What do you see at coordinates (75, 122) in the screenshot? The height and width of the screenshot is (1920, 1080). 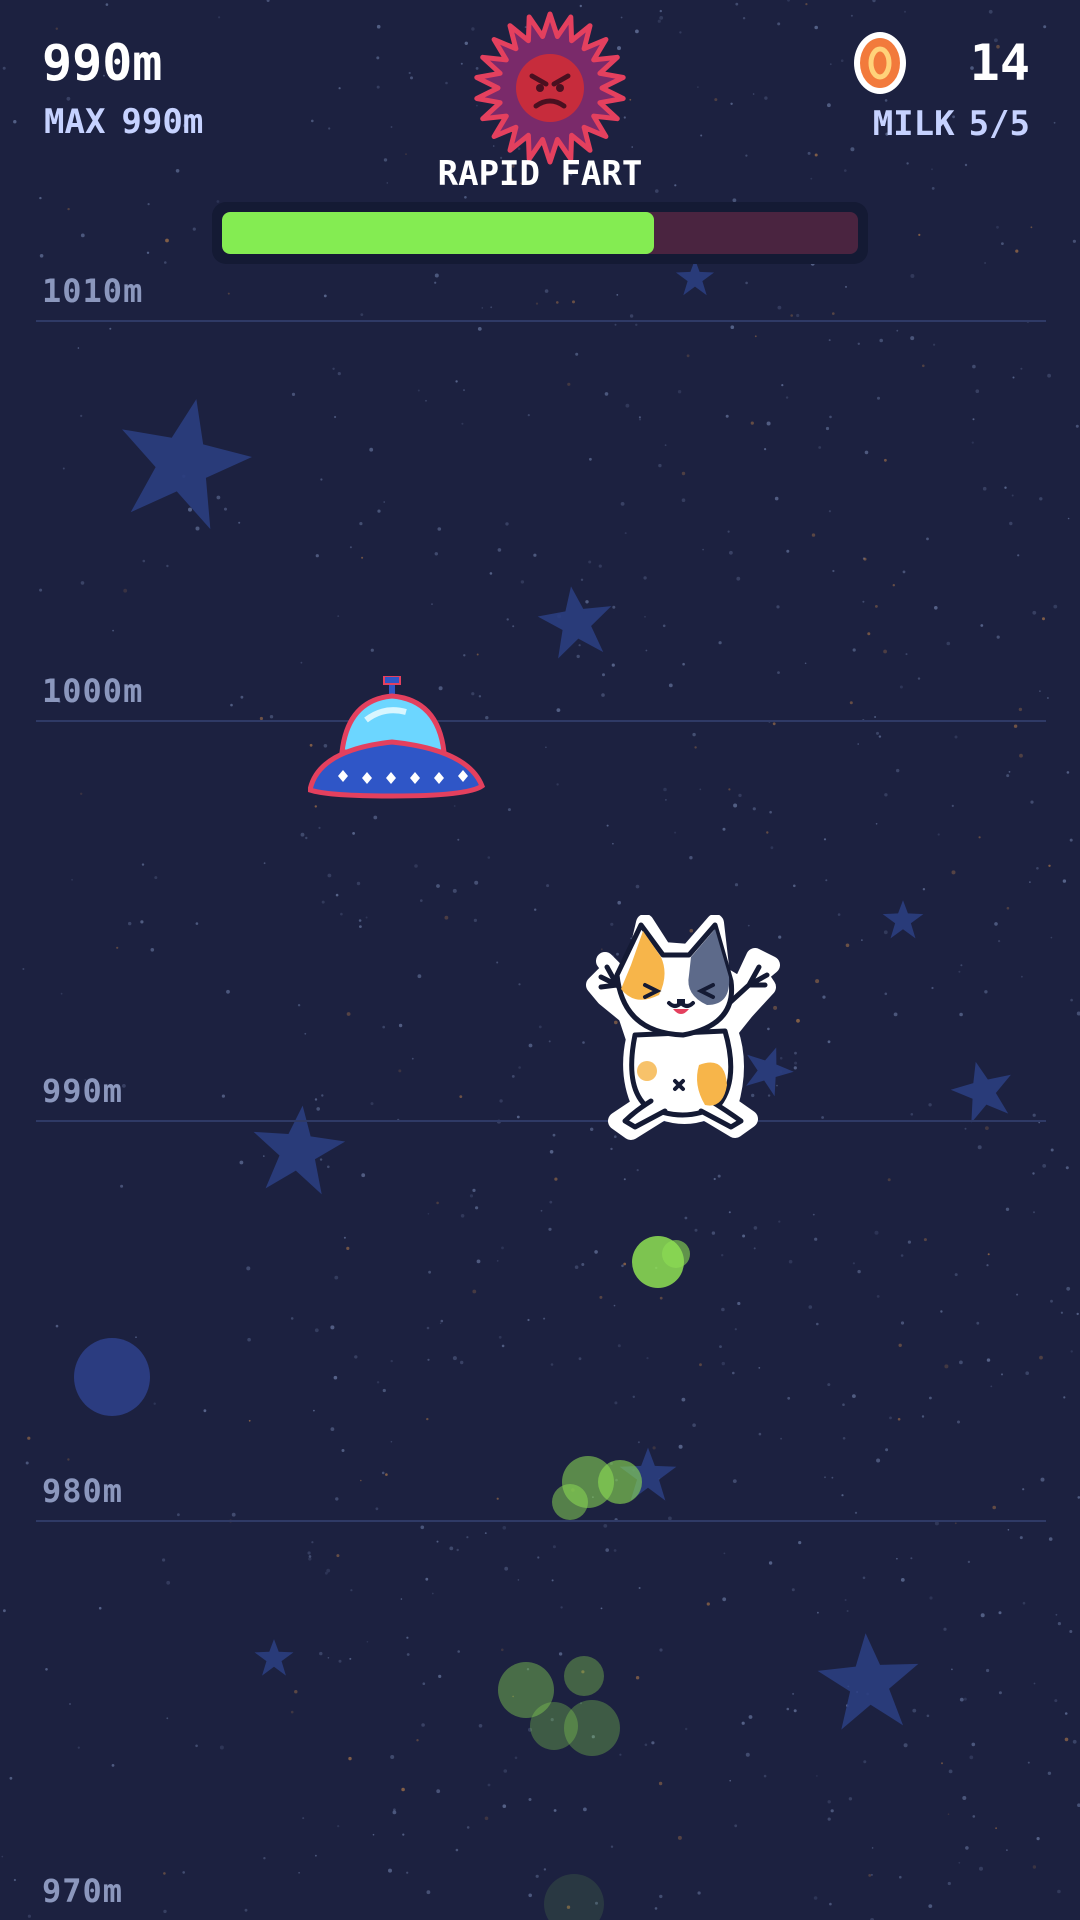 I see `max-label: MAX` at bounding box center [75, 122].